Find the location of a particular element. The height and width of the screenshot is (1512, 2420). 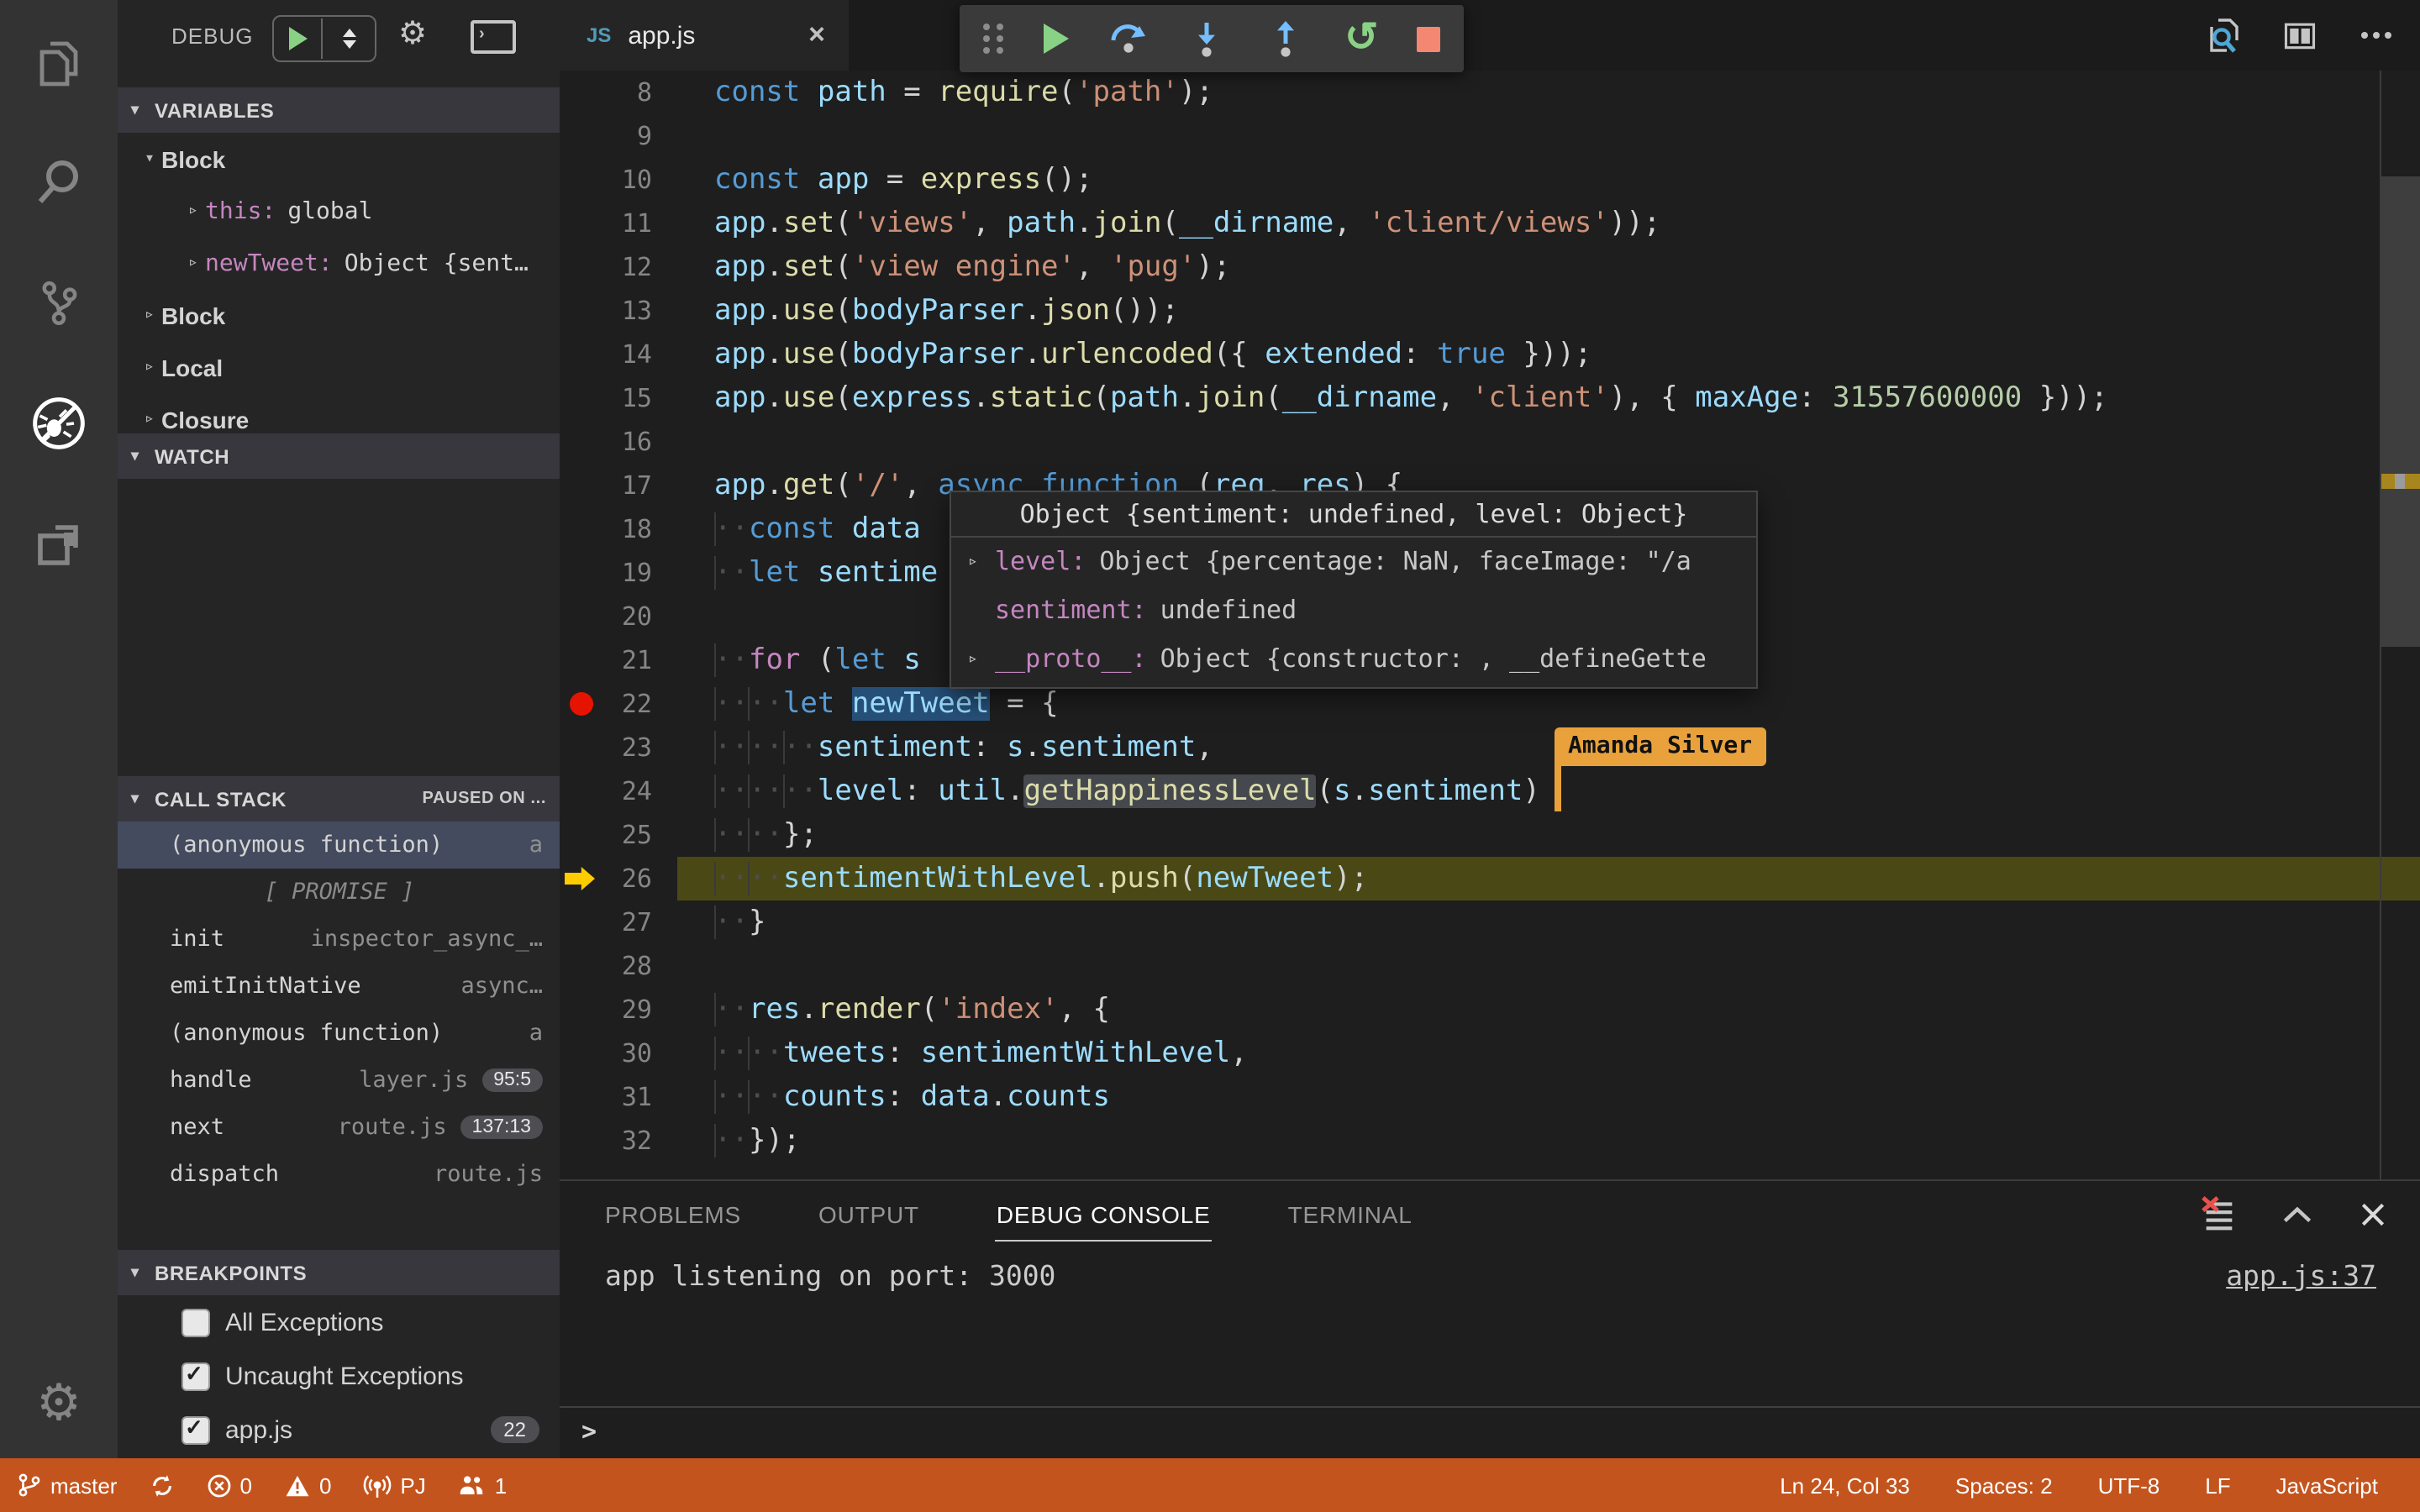

code-line-13: 13 app.use(bodyParser.json()); is located at coordinates (1490, 311).